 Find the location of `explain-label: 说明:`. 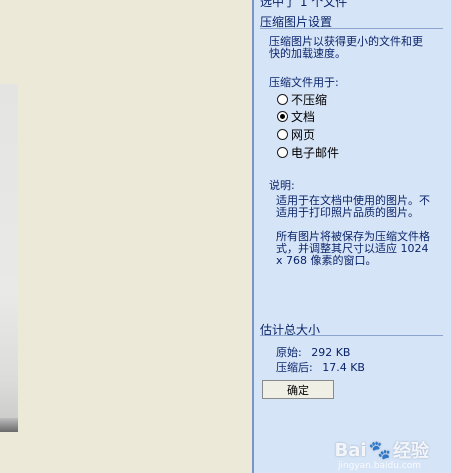

explain-label: 说明: is located at coordinates (282, 185).